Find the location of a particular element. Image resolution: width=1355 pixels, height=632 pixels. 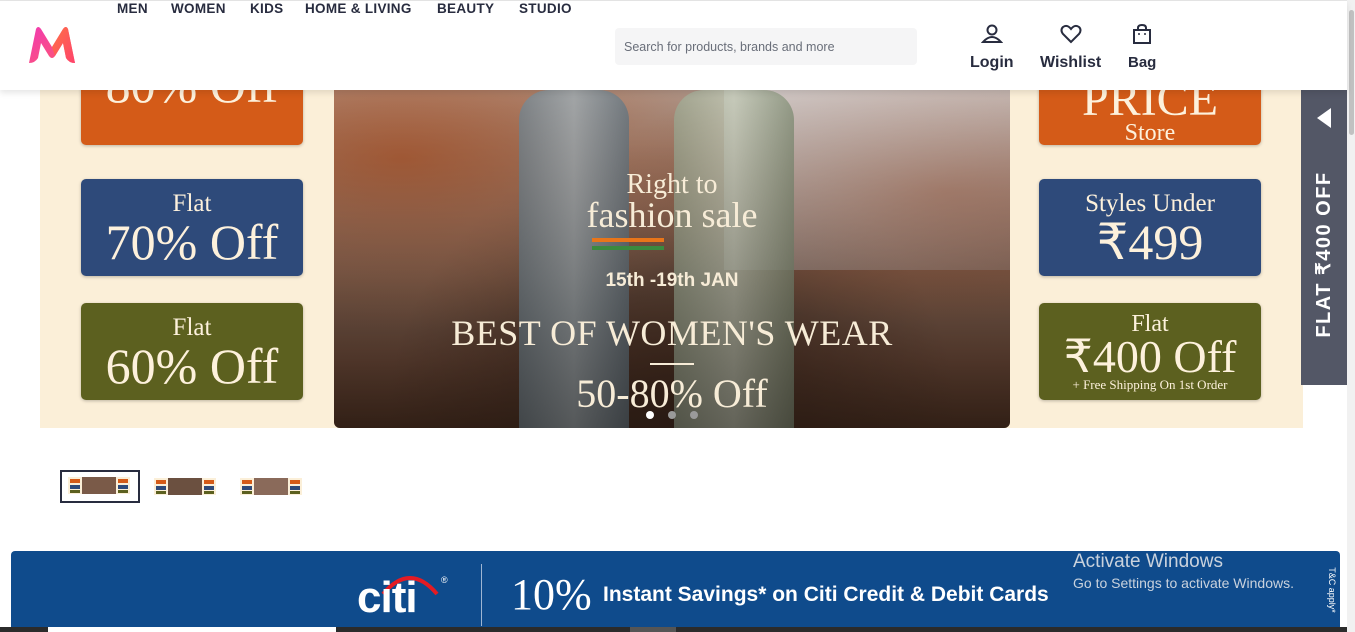

watermark-line1: Activate Windows is located at coordinates (1148, 561).